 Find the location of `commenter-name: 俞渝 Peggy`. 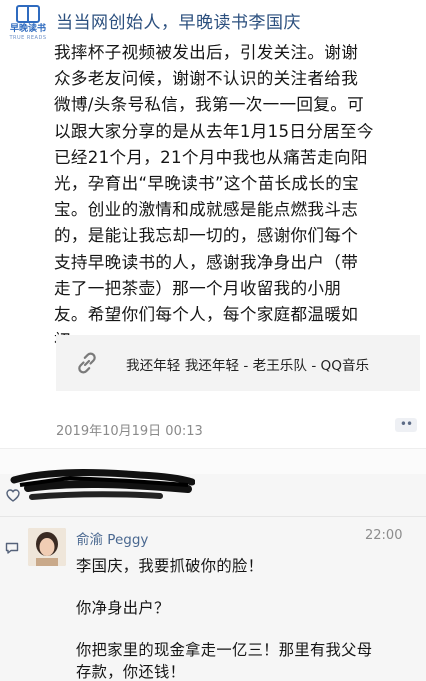

commenter-name: 俞渝 Peggy is located at coordinates (112, 538).